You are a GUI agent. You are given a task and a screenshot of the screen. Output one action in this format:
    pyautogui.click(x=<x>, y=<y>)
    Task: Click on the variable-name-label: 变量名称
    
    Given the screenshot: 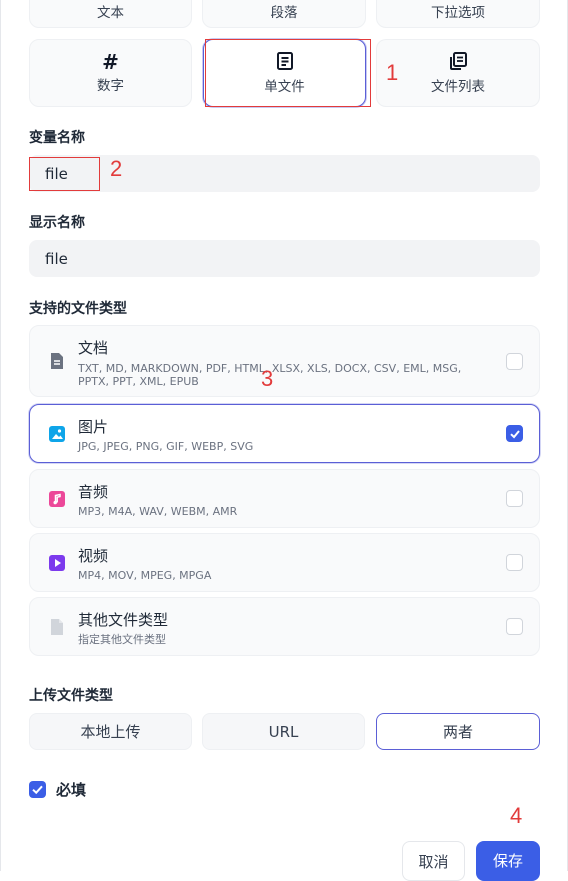 What is the action you would take?
    pyautogui.click(x=57, y=138)
    